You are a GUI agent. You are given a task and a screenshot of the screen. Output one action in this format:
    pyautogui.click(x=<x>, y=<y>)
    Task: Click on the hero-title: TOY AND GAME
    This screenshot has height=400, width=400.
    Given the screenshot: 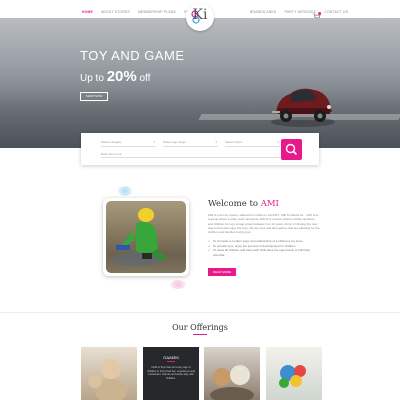 What is the action you would take?
    pyautogui.click(x=132, y=55)
    